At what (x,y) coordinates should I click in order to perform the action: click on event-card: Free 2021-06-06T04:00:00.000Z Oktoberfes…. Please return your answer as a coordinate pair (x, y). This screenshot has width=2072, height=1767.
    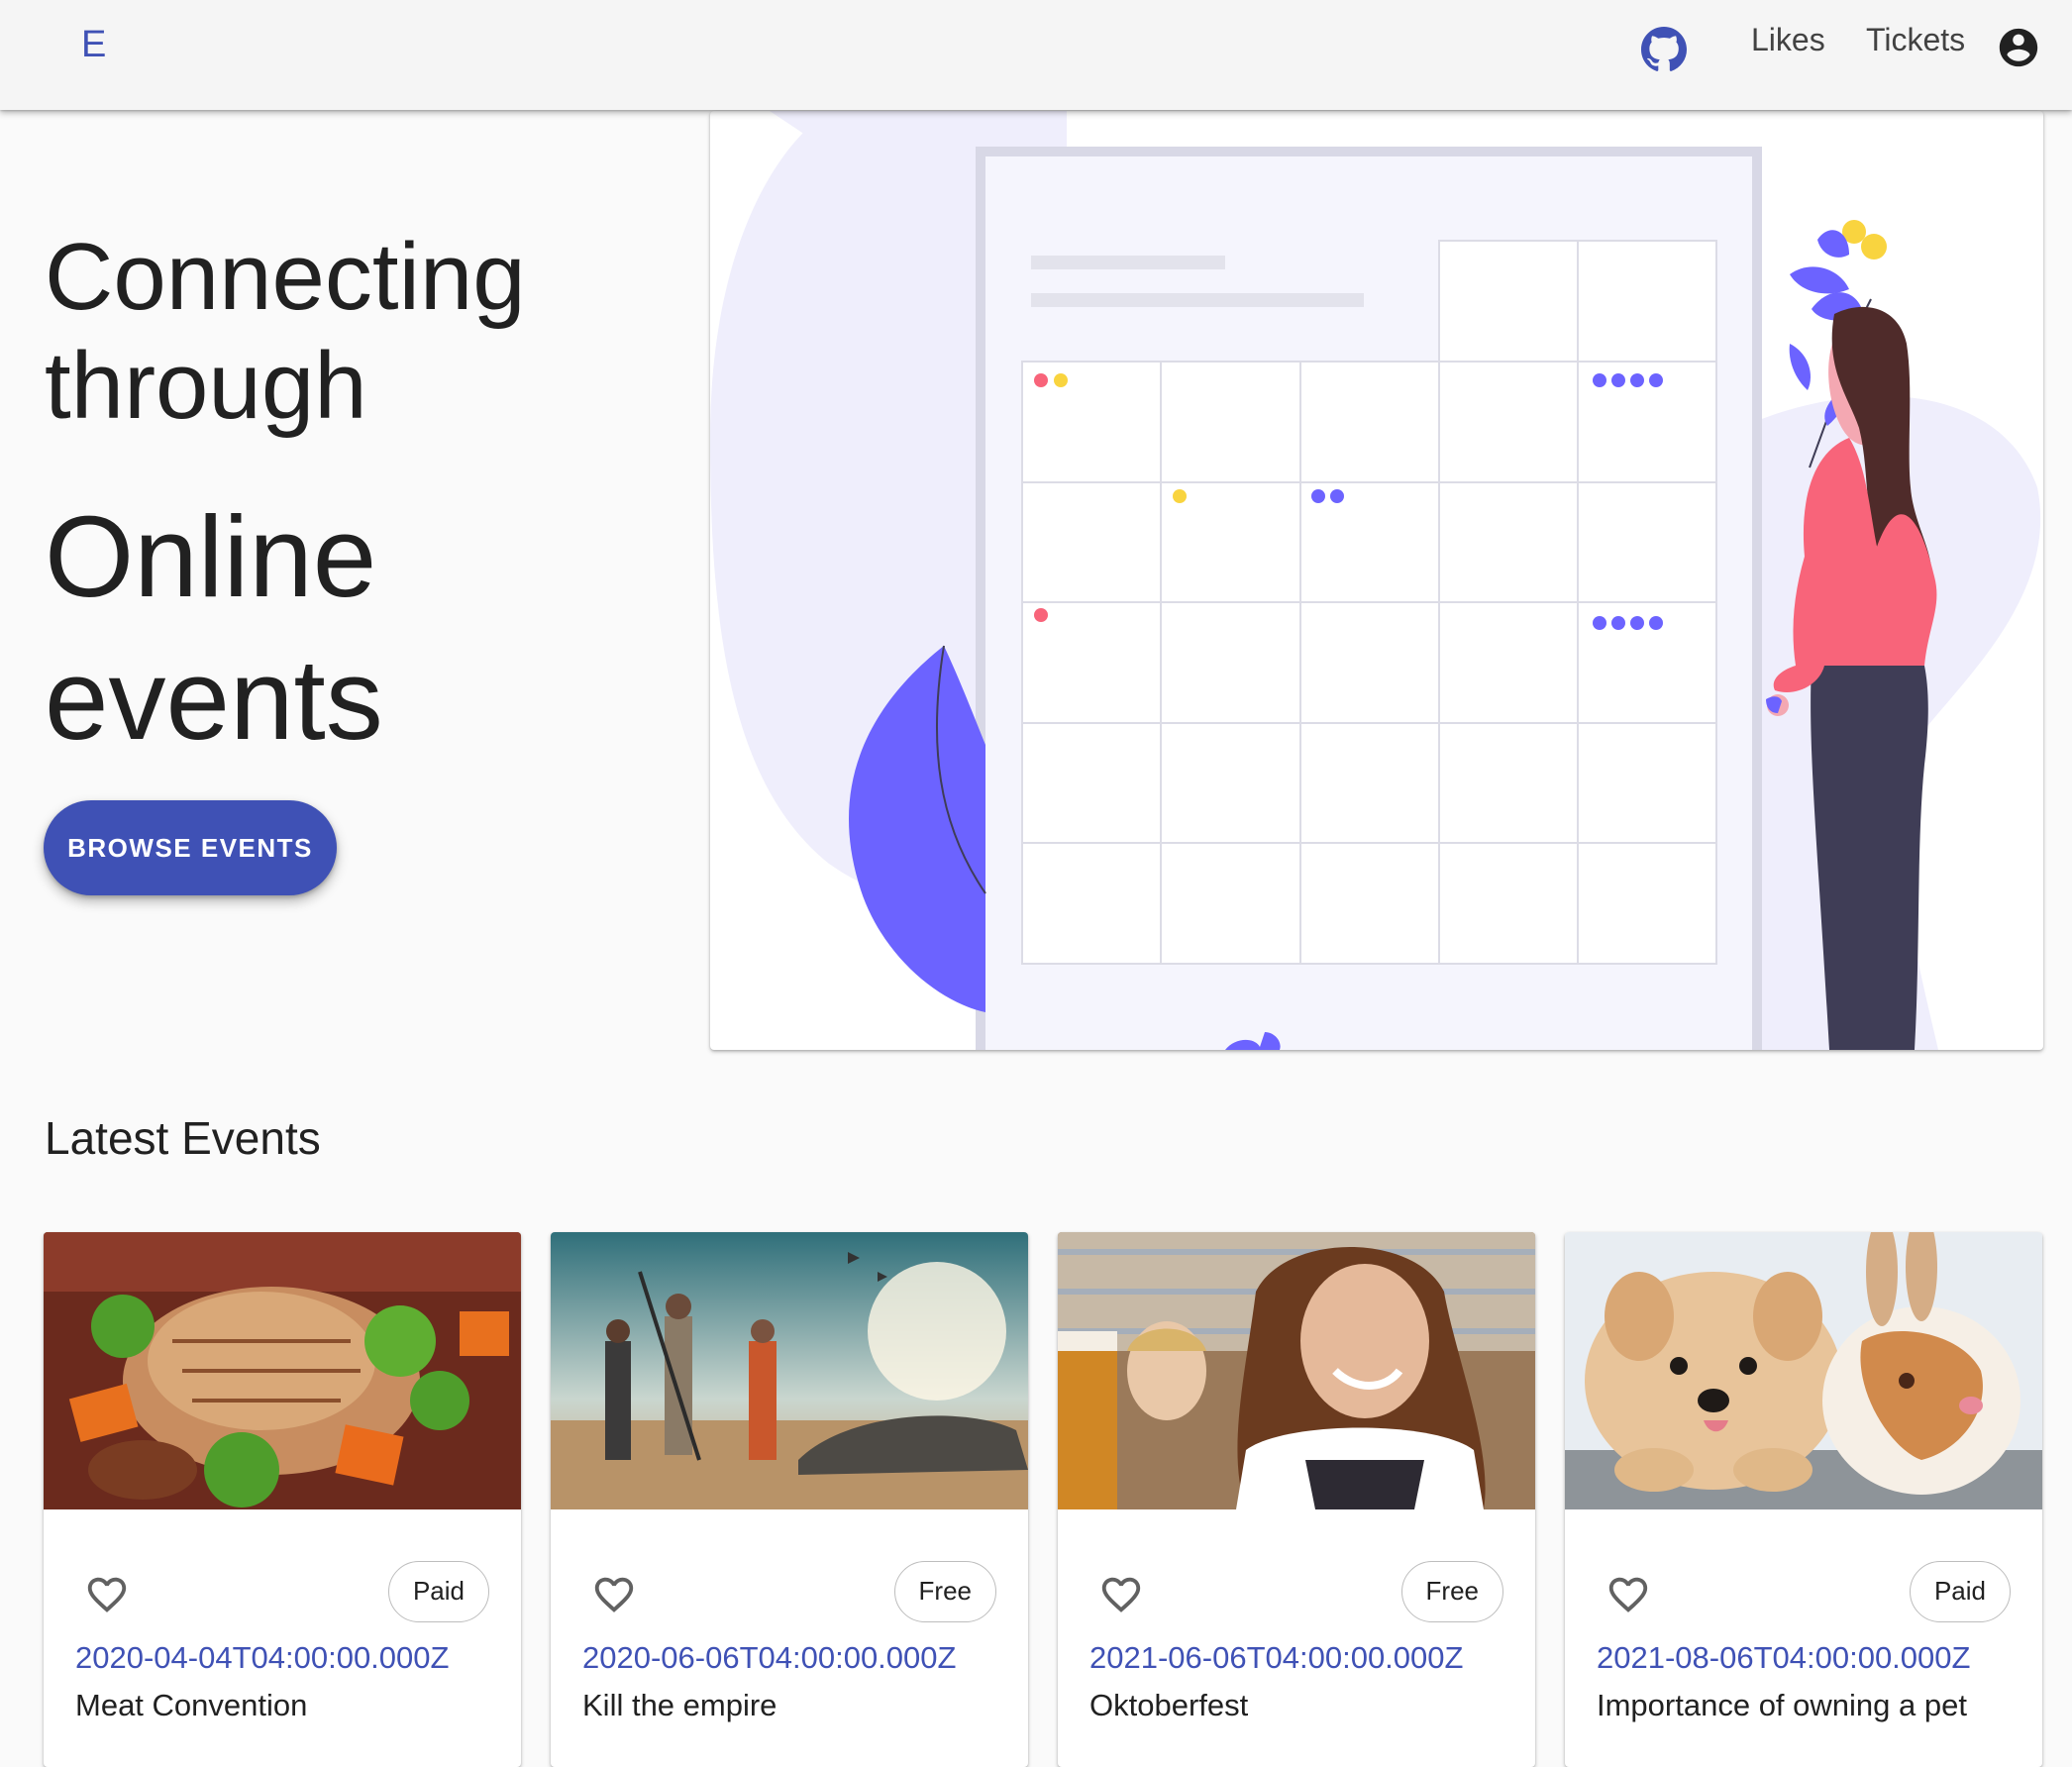
    Looking at the image, I should click on (1296, 1499).